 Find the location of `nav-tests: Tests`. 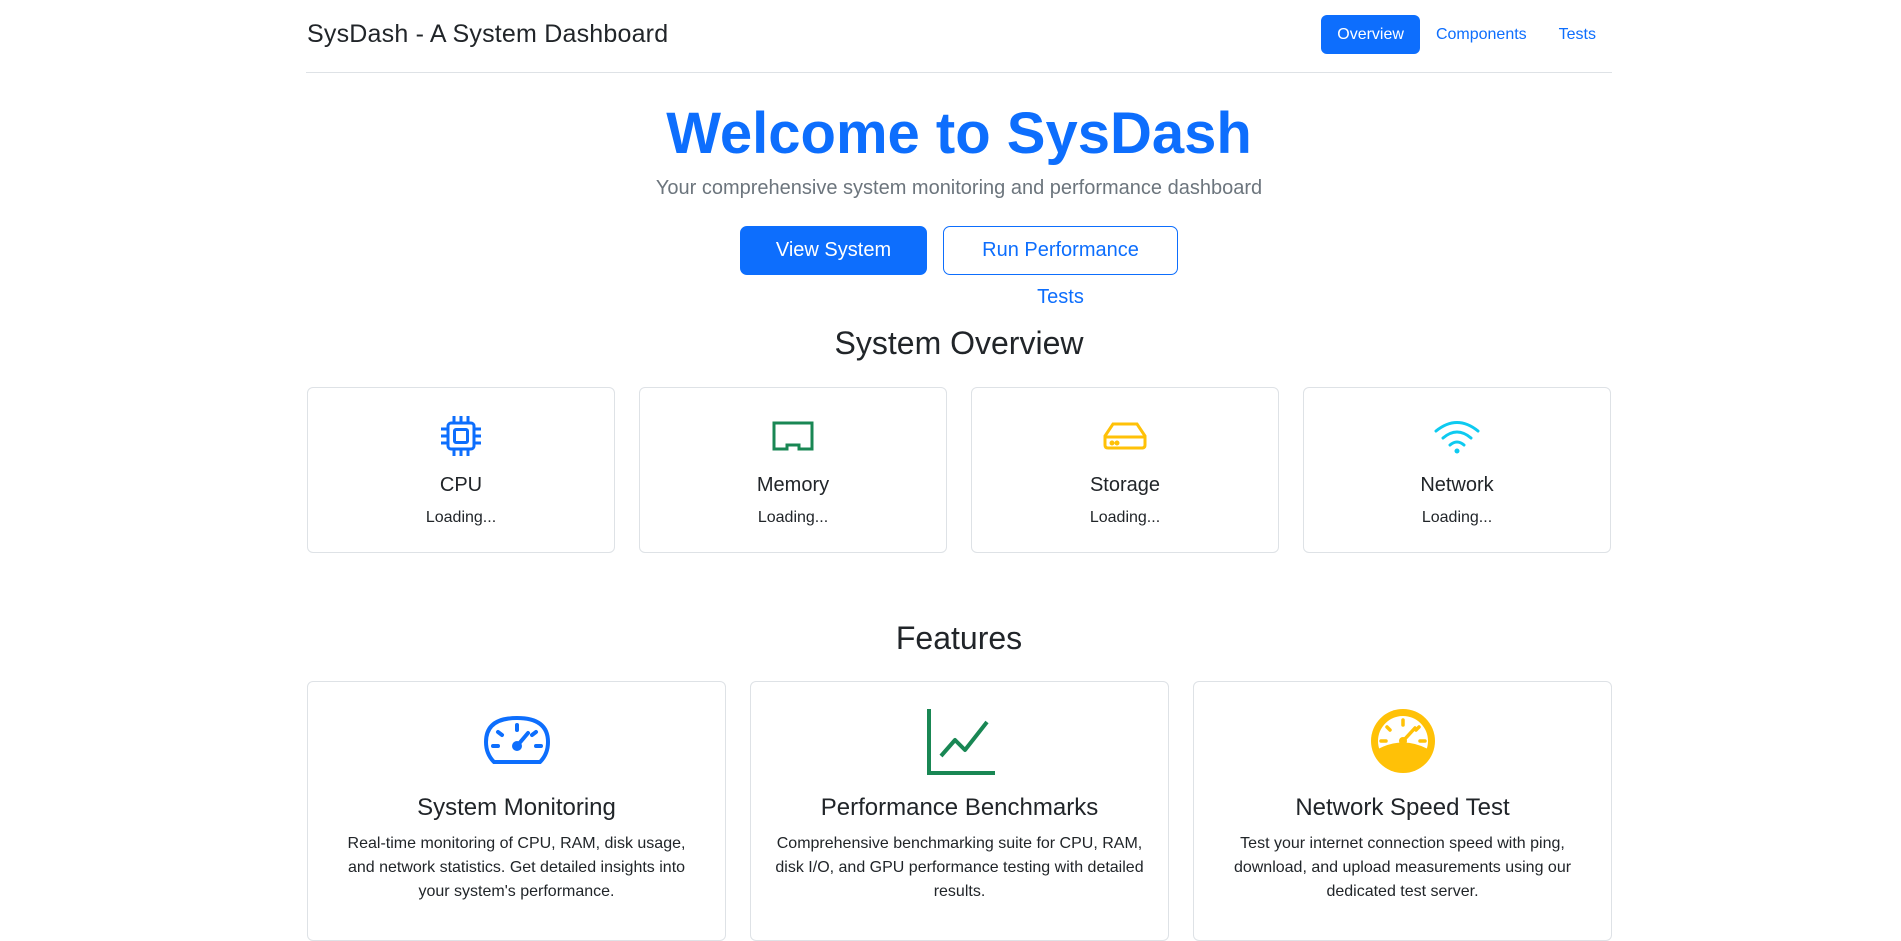

nav-tests: Tests is located at coordinates (1577, 34).